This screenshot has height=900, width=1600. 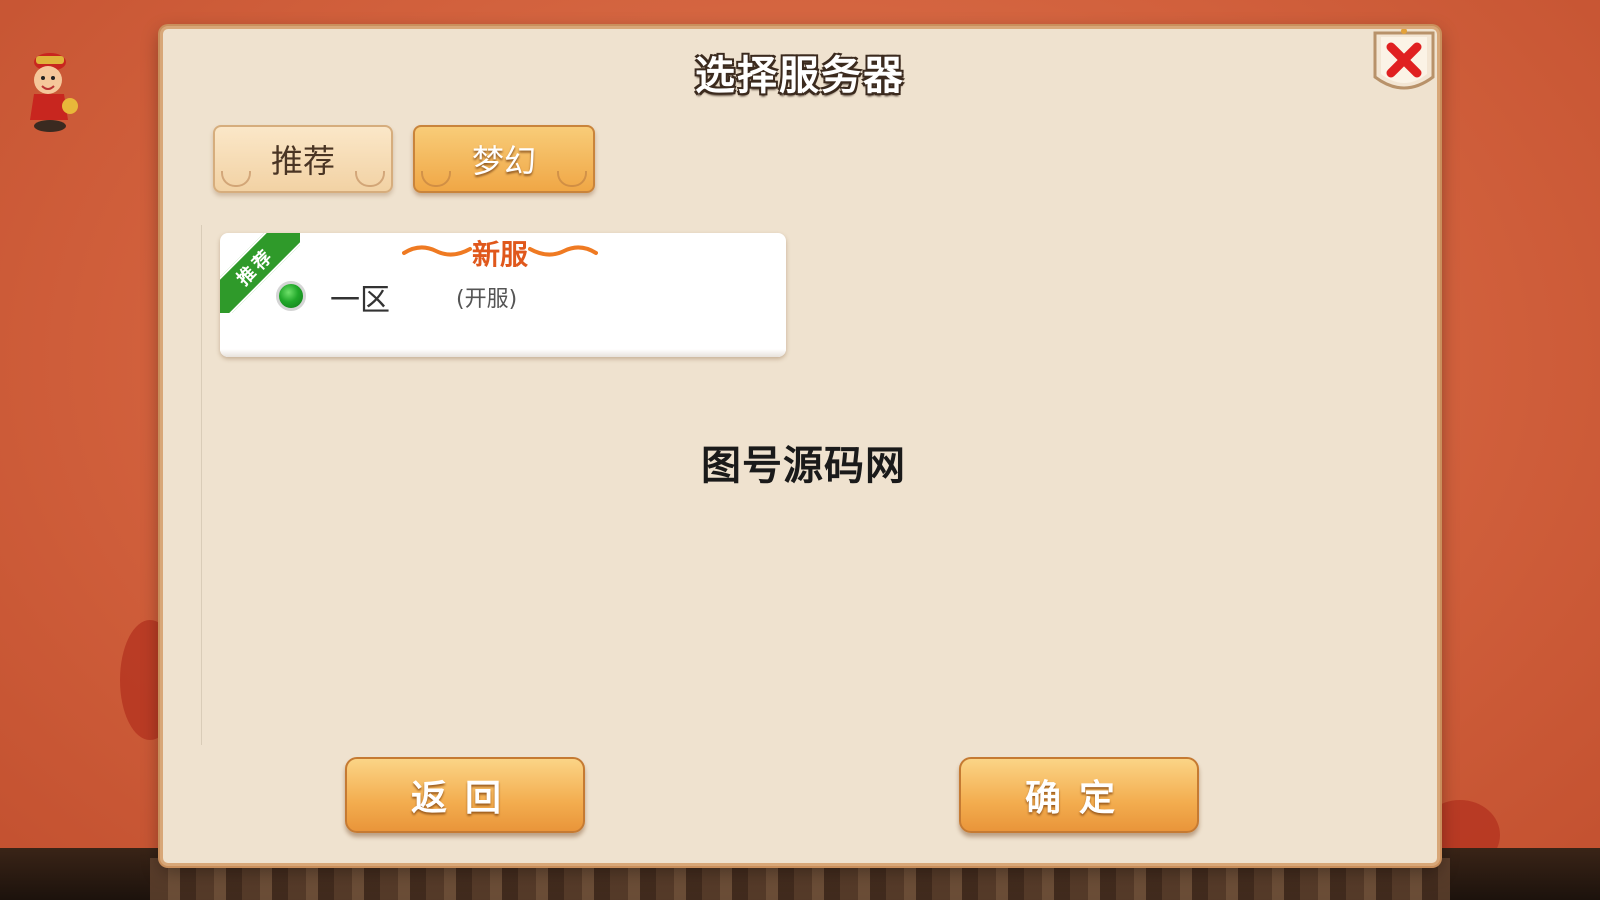 I want to click on tab-label: 推荐, so click(x=302, y=161).